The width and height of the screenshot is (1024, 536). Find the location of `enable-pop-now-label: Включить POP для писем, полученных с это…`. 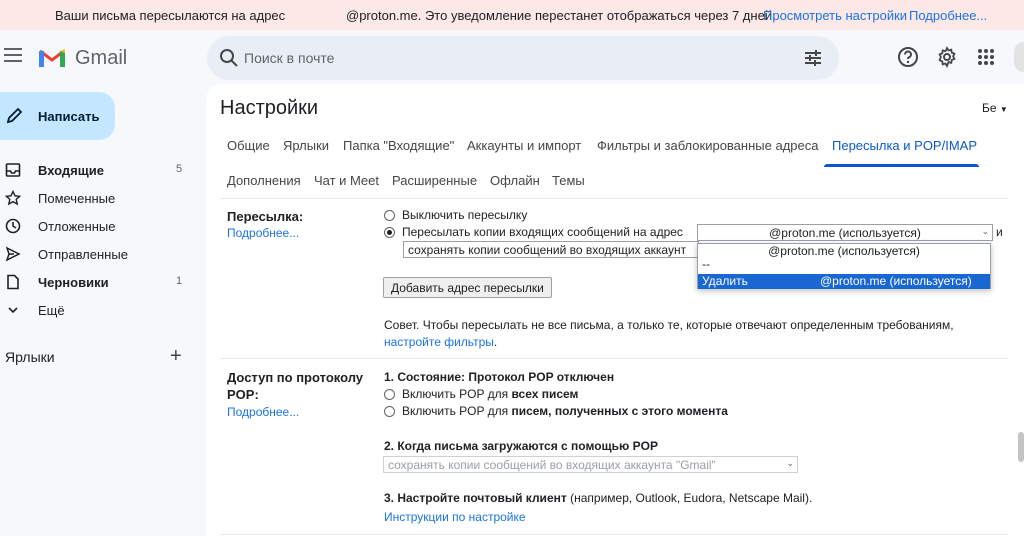

enable-pop-now-label: Включить POP для писем, полученных с это… is located at coordinates (565, 411).